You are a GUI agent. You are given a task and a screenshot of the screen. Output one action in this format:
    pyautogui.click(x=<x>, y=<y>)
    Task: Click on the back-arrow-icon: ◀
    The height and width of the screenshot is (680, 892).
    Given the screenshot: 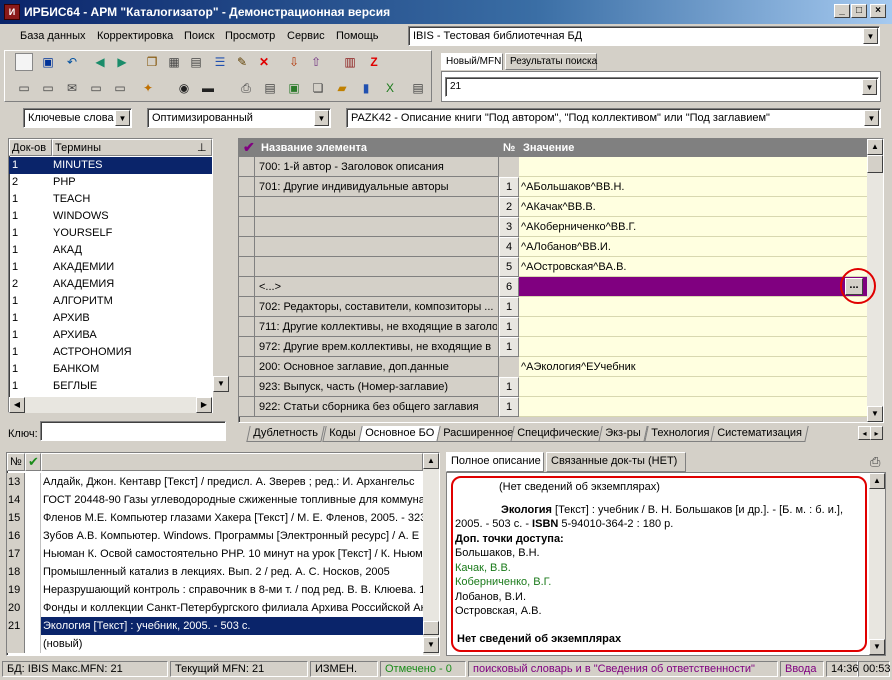 What is the action you would take?
    pyautogui.click(x=100, y=62)
    